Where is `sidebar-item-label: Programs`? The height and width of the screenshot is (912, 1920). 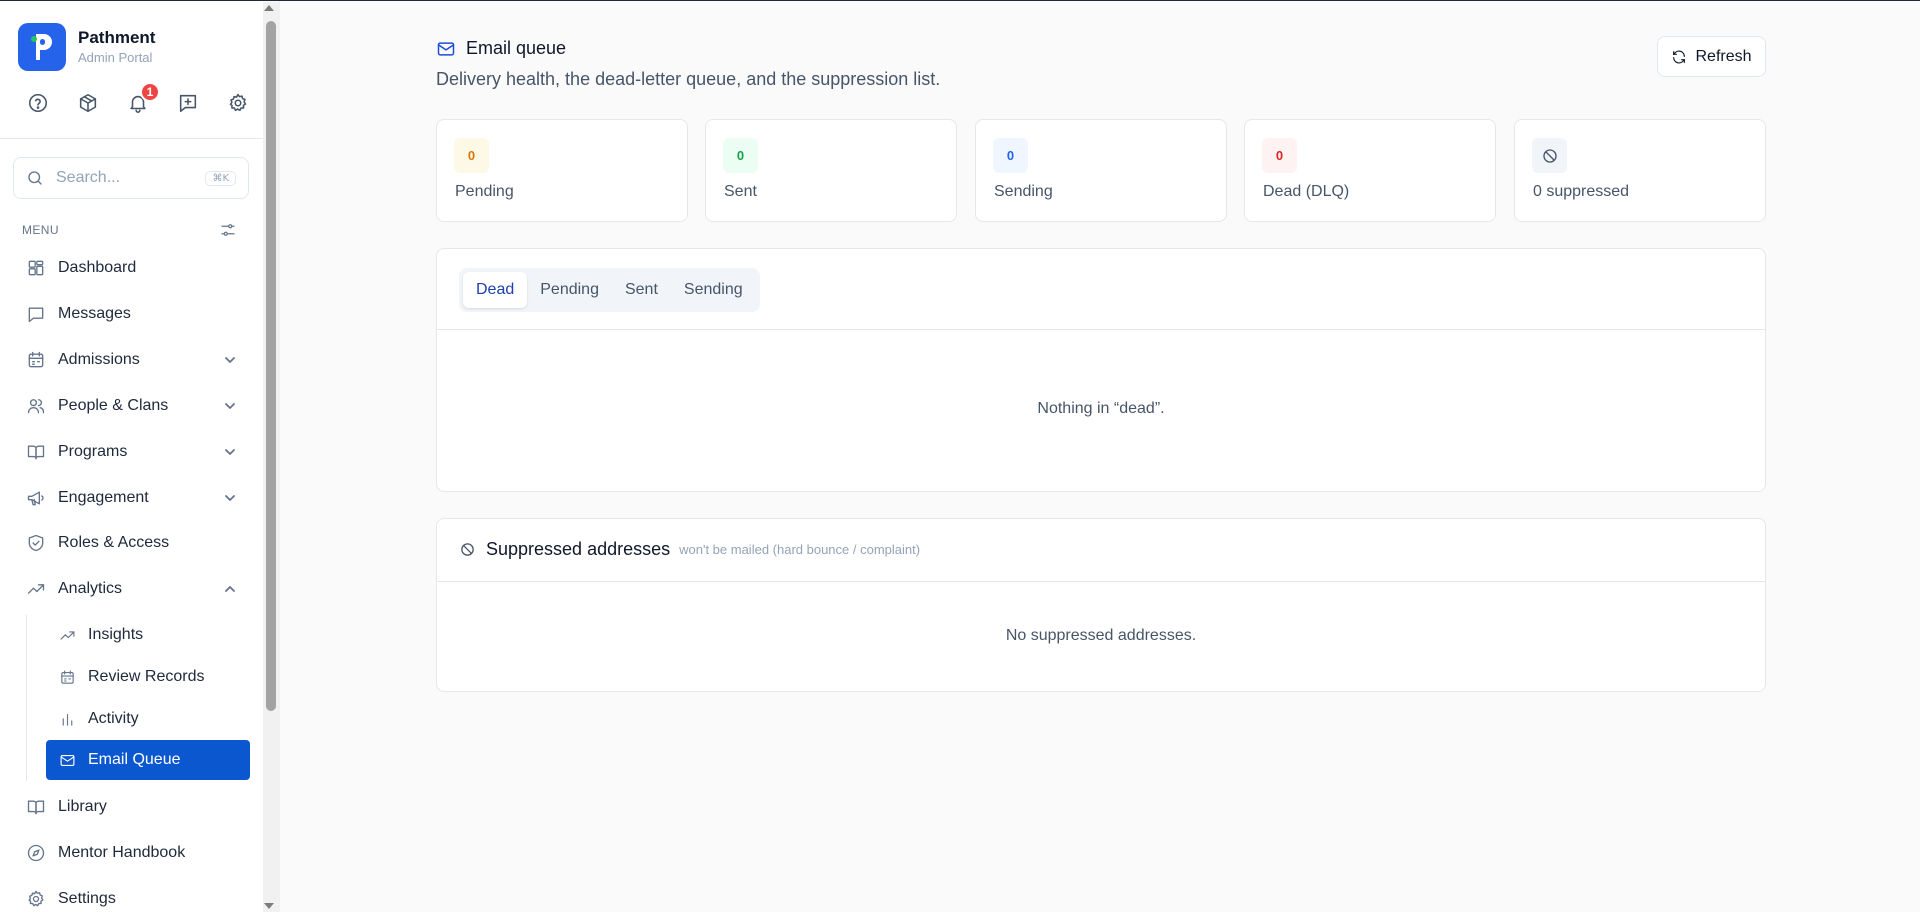 sidebar-item-label: Programs is located at coordinates (93, 451).